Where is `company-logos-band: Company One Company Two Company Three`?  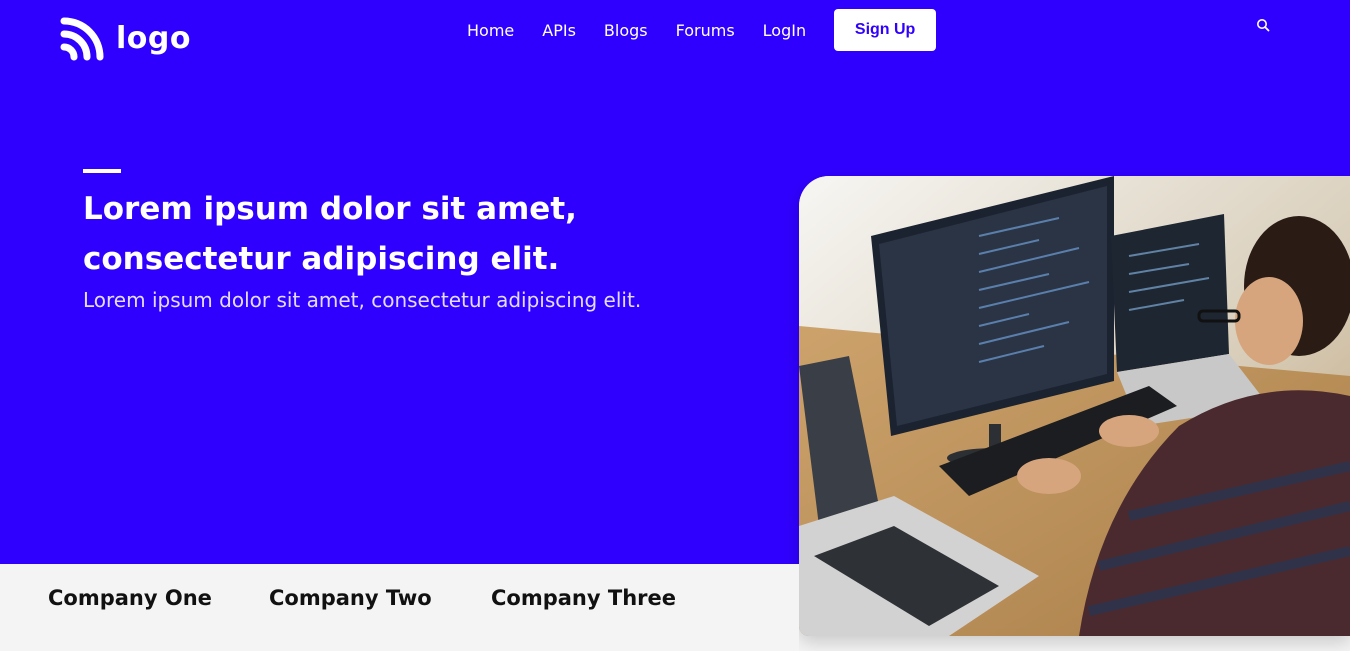 company-logos-band: Company One Company Two Company Three is located at coordinates (399, 607).